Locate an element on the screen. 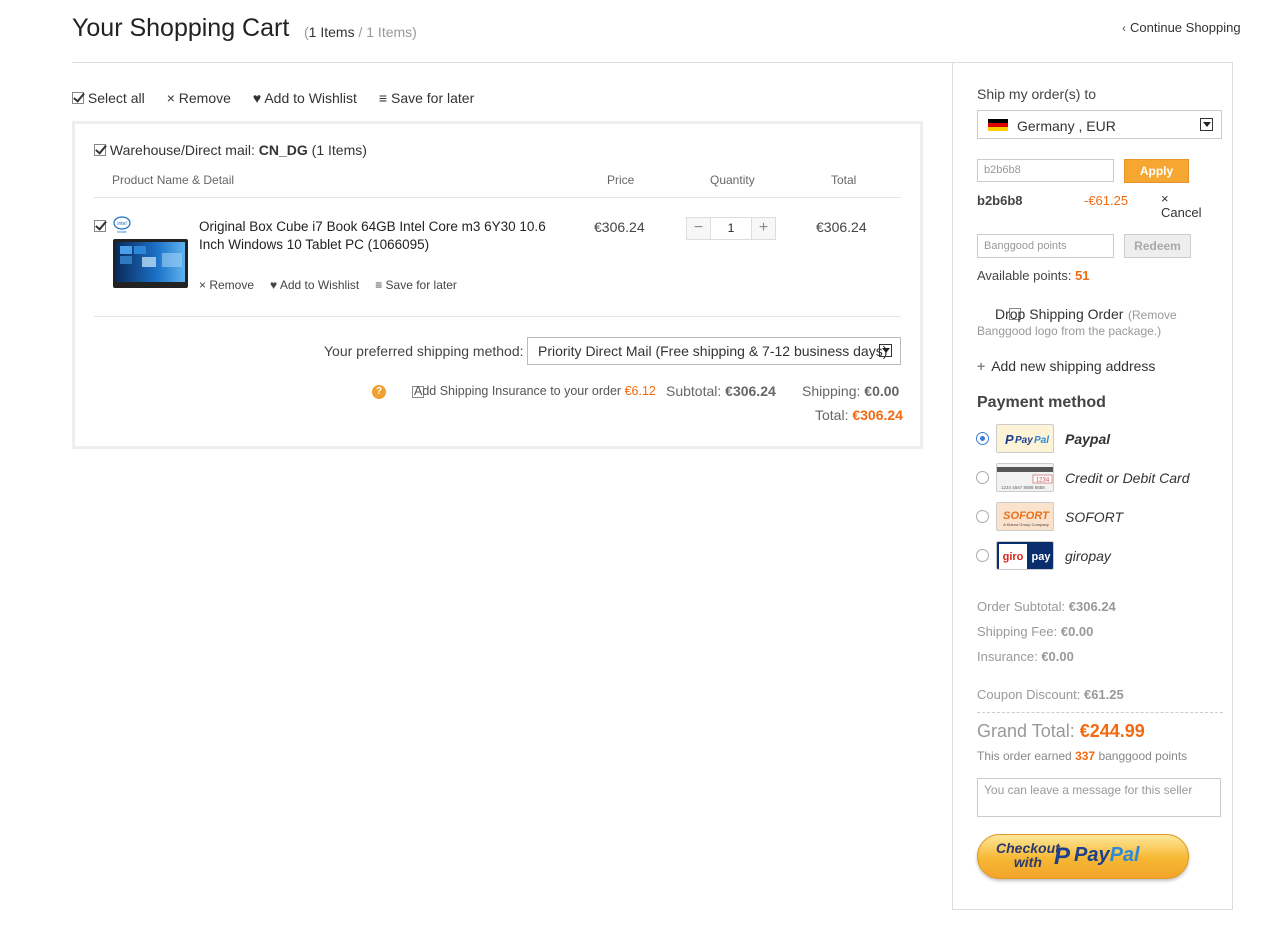 The width and height of the screenshot is (1280, 930). paypal-checkout-button: Checkout with P PayPal is located at coordinates (1083, 856).